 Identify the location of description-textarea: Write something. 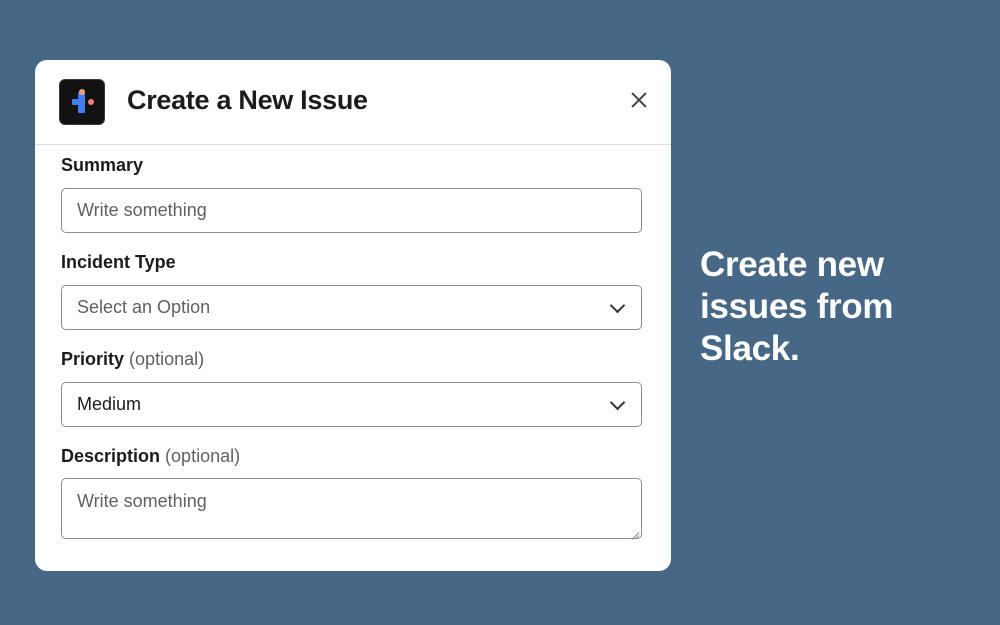
(351, 508).